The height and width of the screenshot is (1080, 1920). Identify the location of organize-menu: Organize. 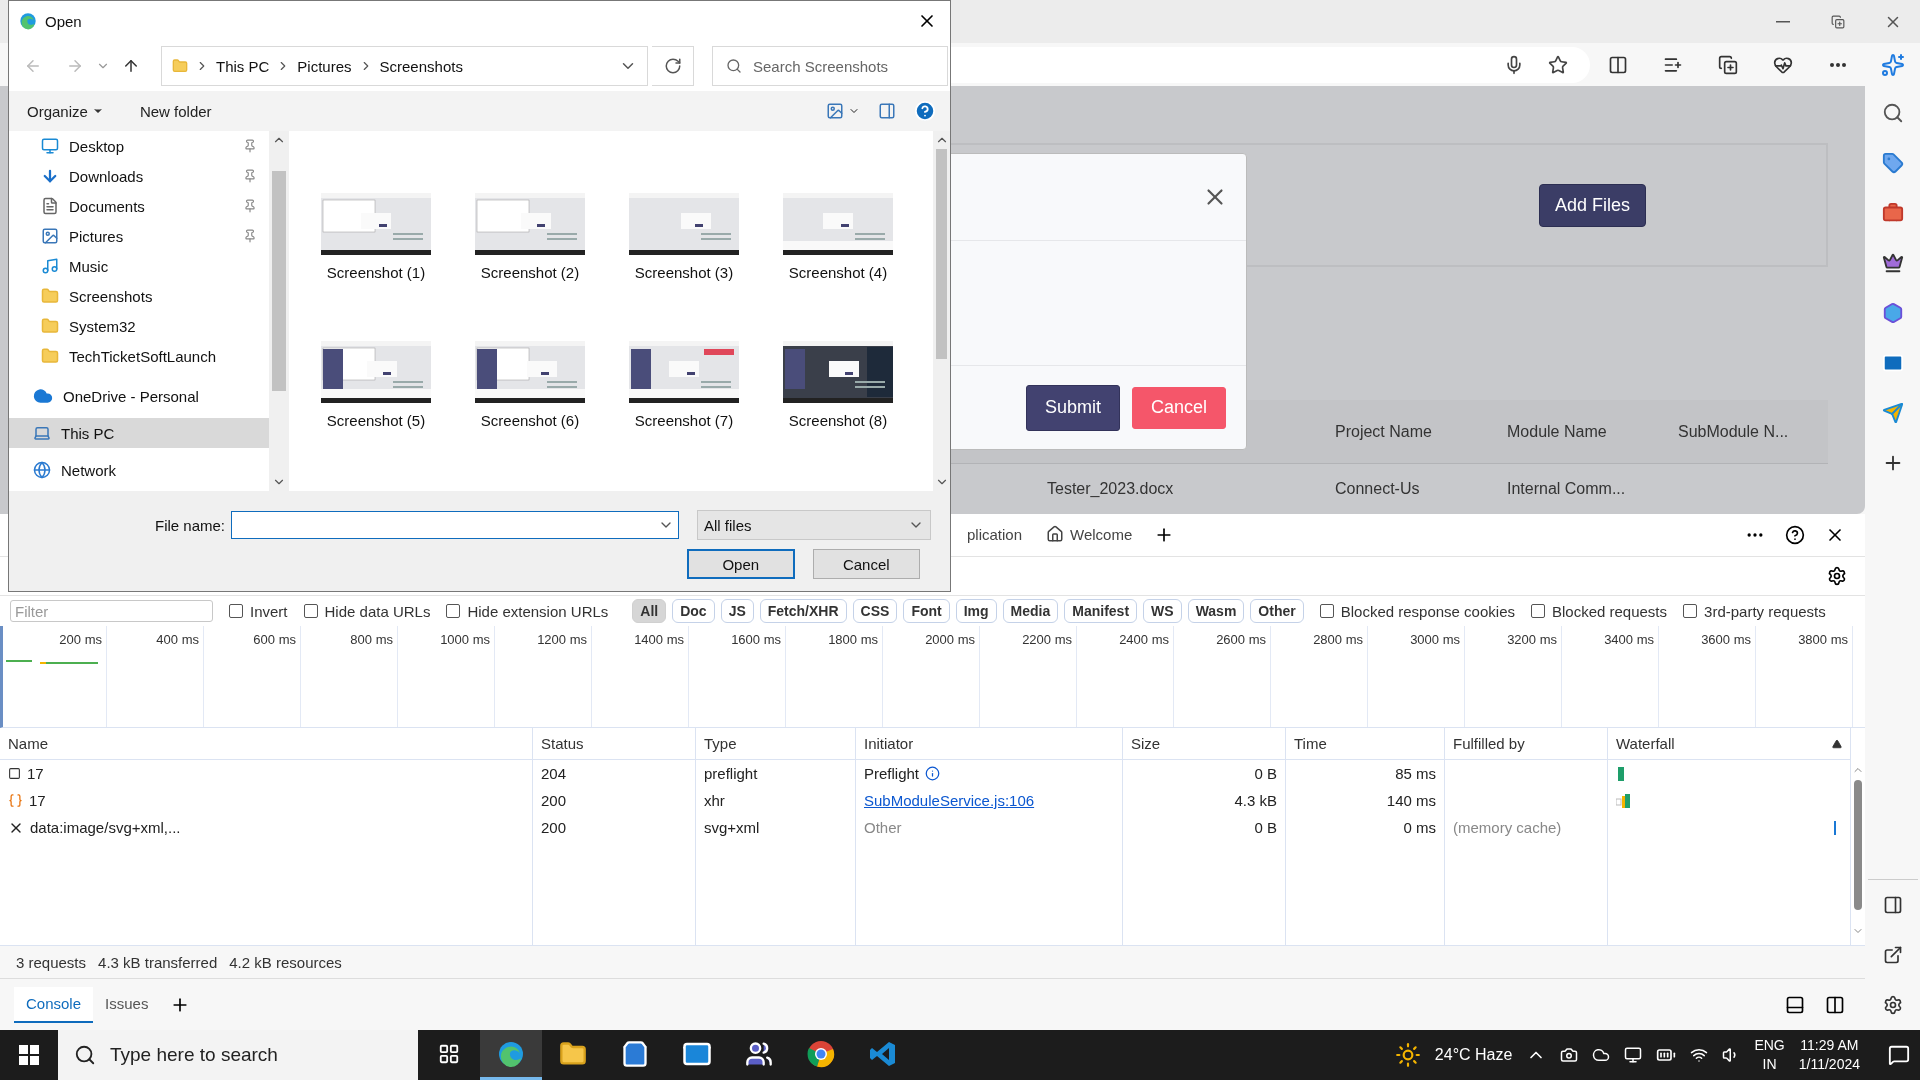
(65, 111).